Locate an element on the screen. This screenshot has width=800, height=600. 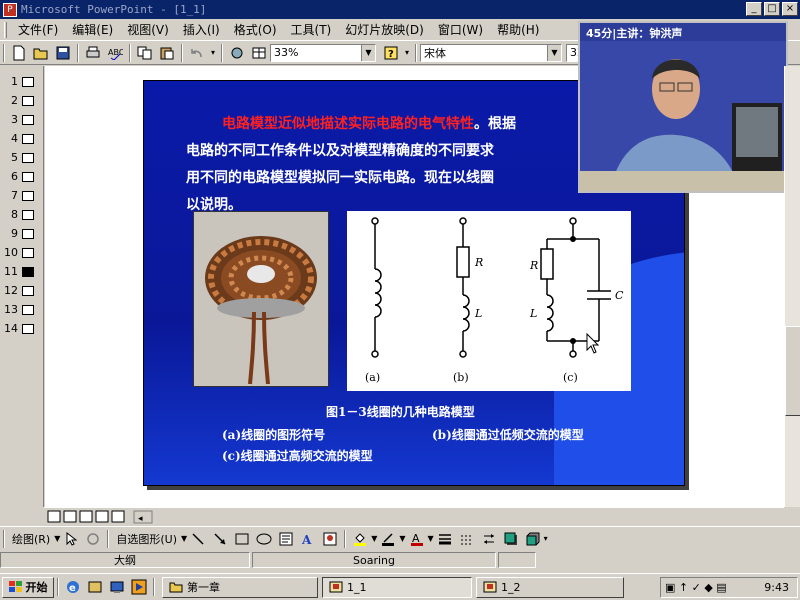
task-ppt-1-1: 1_1 is located at coordinates (397, 587).